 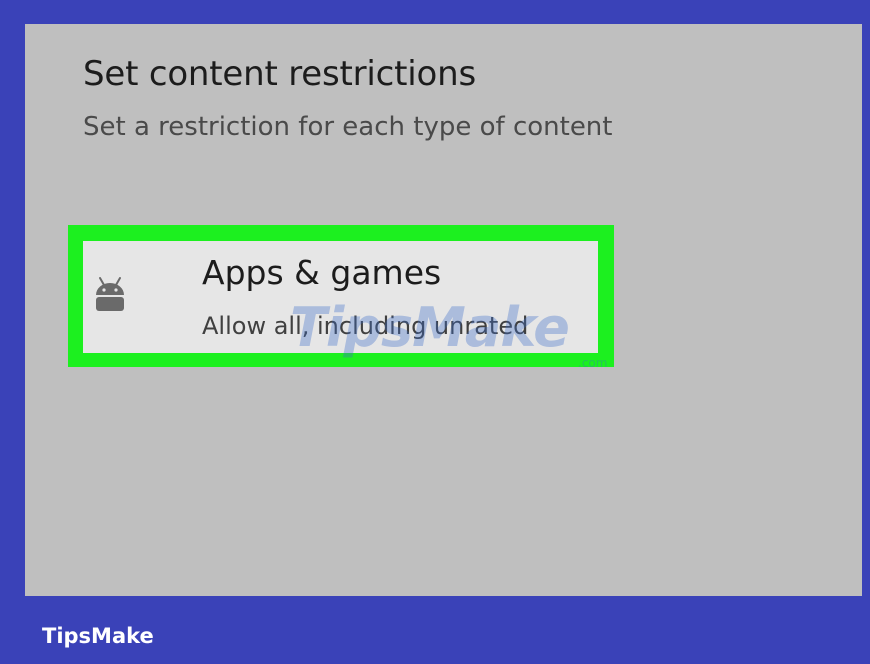 What do you see at coordinates (365, 326) in the screenshot?
I see `item-subtitle: Allow all, including unrated` at bounding box center [365, 326].